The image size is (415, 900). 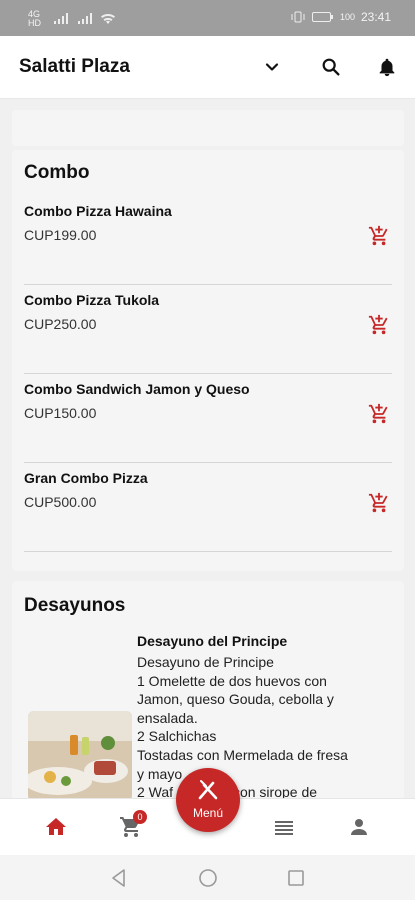 I want to click on bell-icon, so click(x=387, y=67).